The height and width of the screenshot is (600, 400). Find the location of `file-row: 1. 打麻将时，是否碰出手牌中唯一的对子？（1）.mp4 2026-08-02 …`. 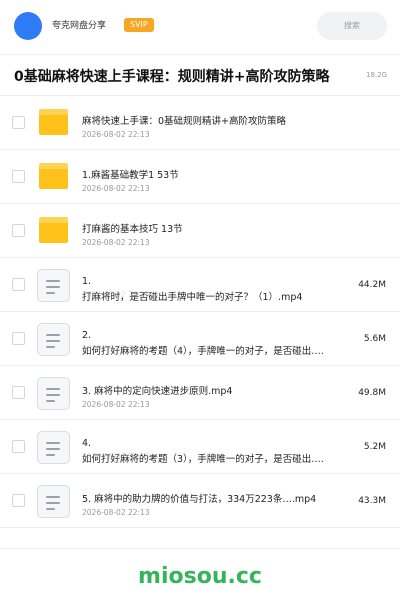

file-row: 1. 打麻将时，是否碰出手牌中唯一的对子？（1）.mp4 2026-08-02 … is located at coordinates (200, 285).